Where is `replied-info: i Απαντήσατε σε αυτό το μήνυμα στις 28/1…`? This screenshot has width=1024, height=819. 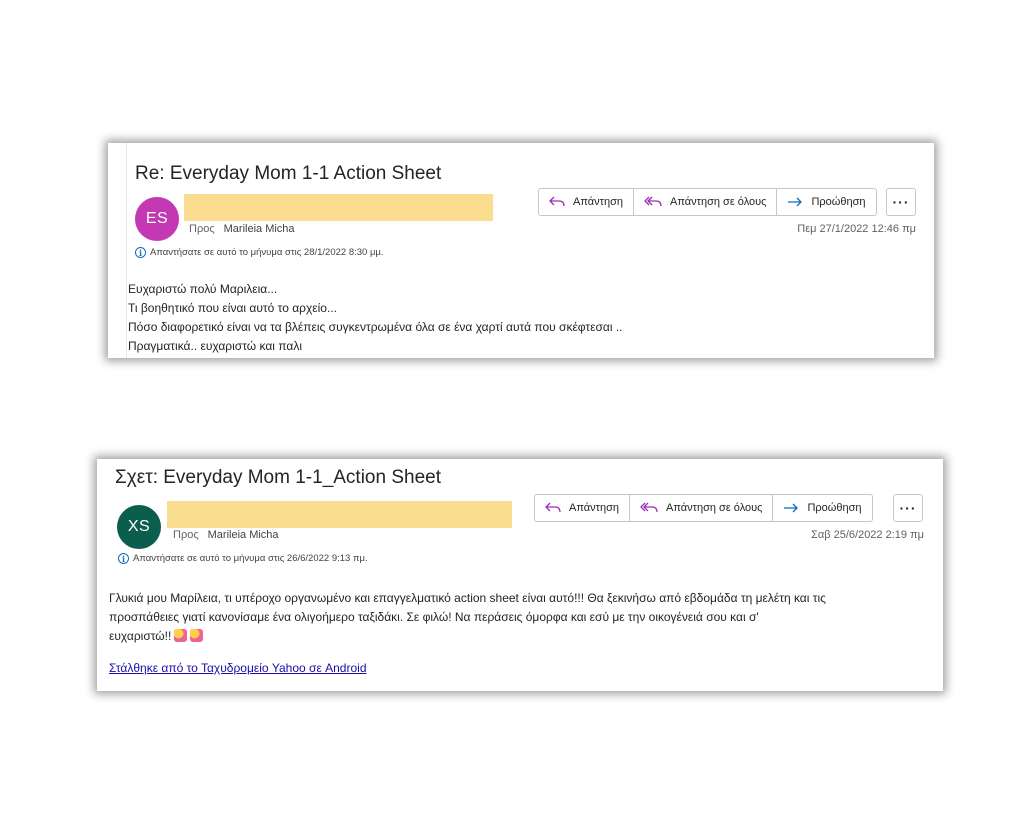
replied-info: i Απαντήσατε σε αυτό το μήνυμα στις 28/1… is located at coordinates (259, 252).